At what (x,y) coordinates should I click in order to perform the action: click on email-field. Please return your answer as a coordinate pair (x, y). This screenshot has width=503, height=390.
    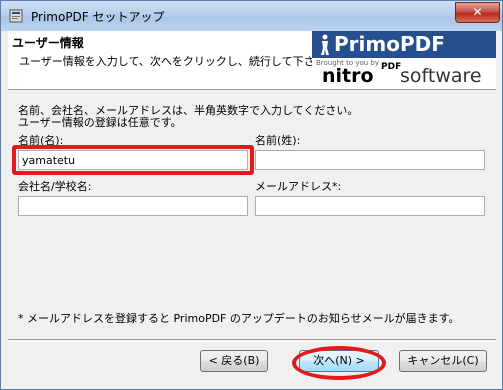
    Looking at the image, I should click on (370, 206).